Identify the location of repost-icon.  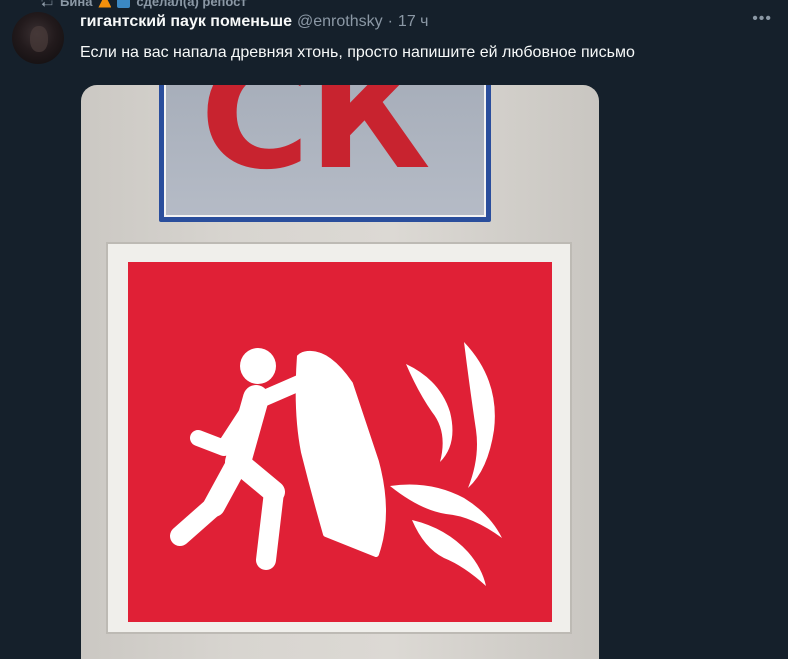
(47, 3).